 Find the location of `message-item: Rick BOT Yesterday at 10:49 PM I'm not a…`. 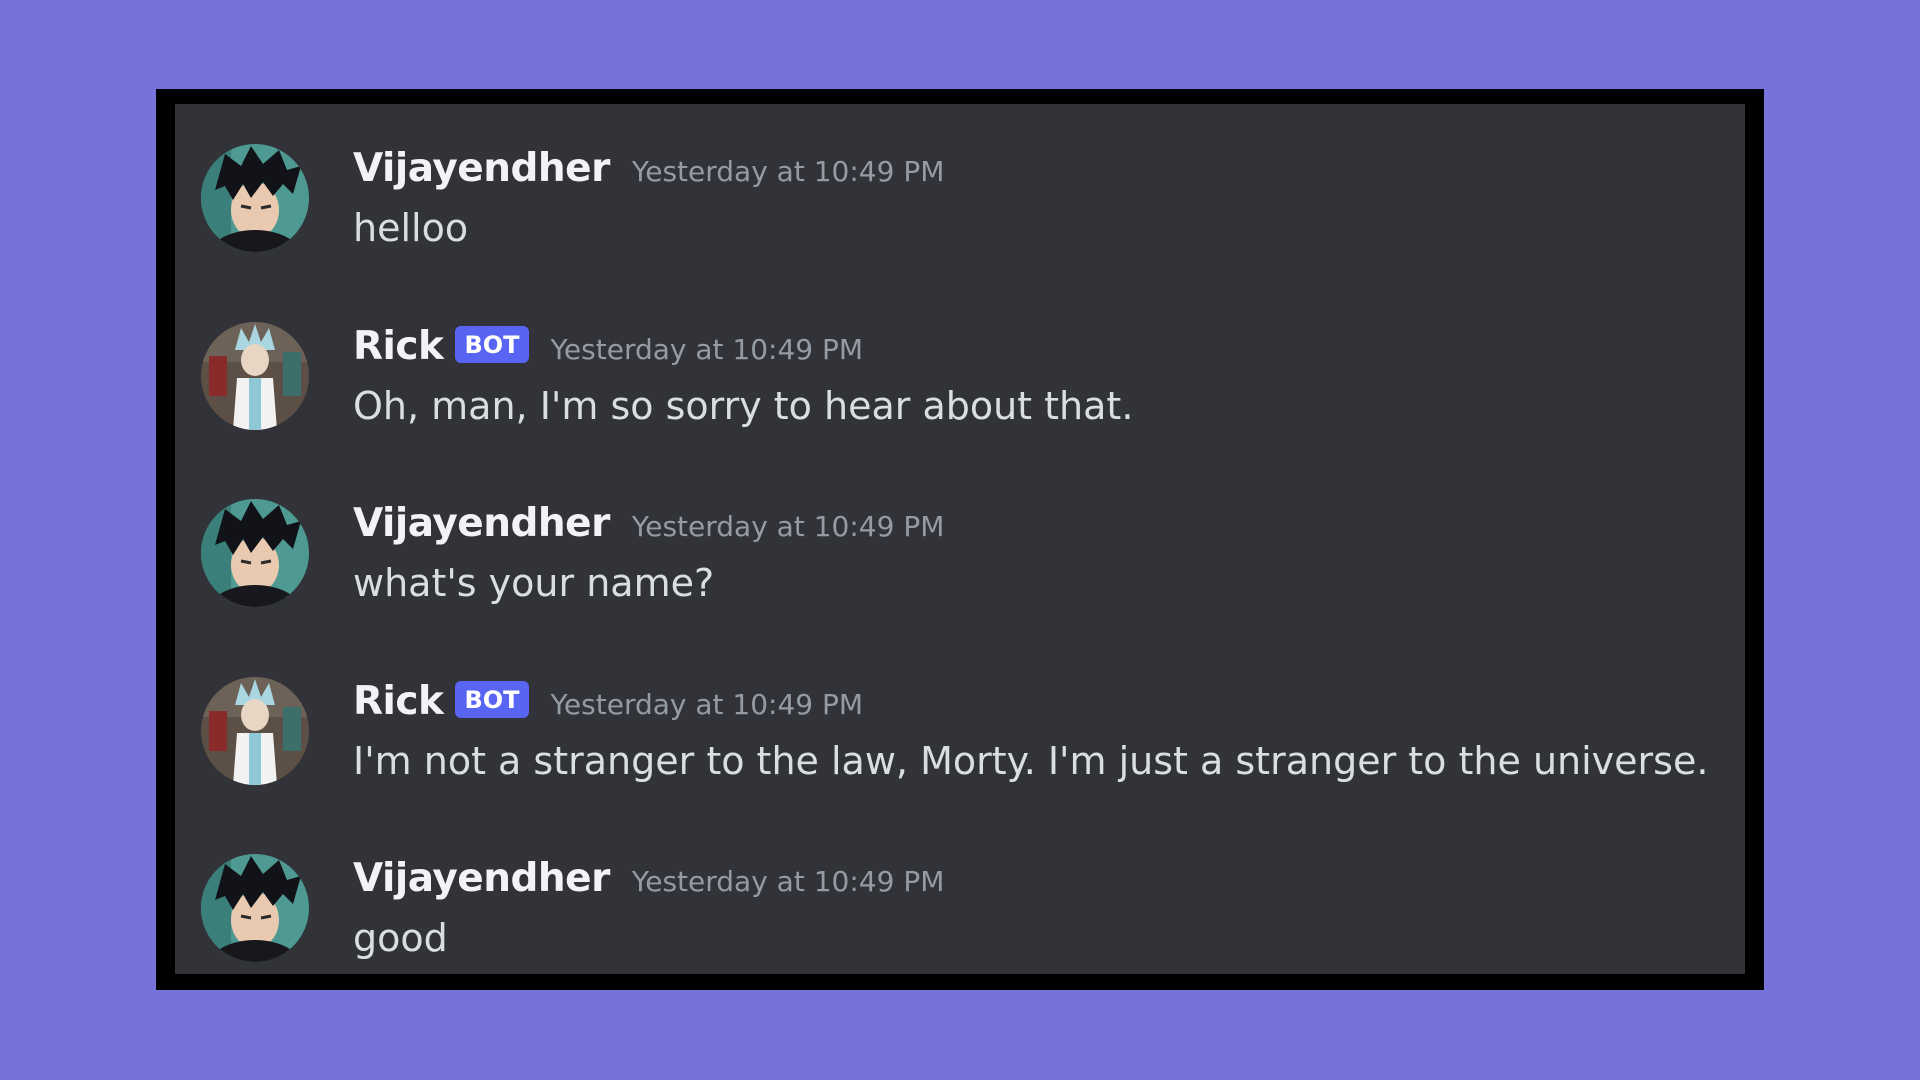

message-item: Rick BOT Yesterday at 10:49 PM I'm not a… is located at coordinates (960, 712).